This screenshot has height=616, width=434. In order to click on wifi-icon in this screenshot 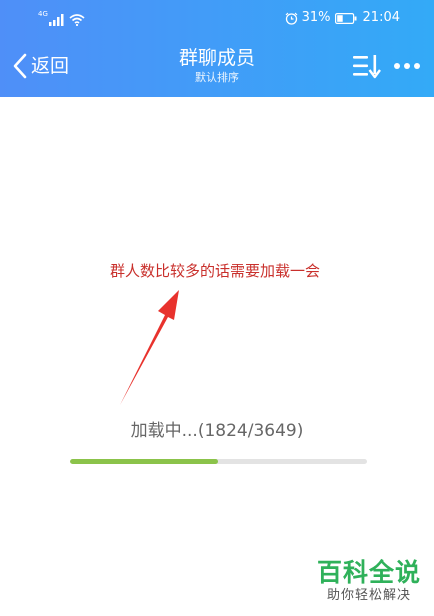, I will do `click(77, 20)`.